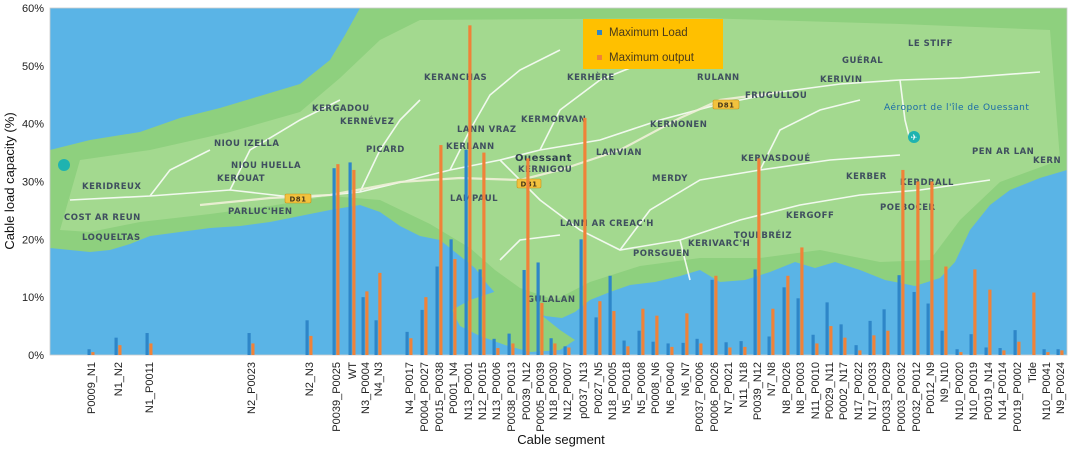  Describe the element at coordinates (801, 388) in the screenshot. I see `x-tick-label: N8_P0003` at that location.